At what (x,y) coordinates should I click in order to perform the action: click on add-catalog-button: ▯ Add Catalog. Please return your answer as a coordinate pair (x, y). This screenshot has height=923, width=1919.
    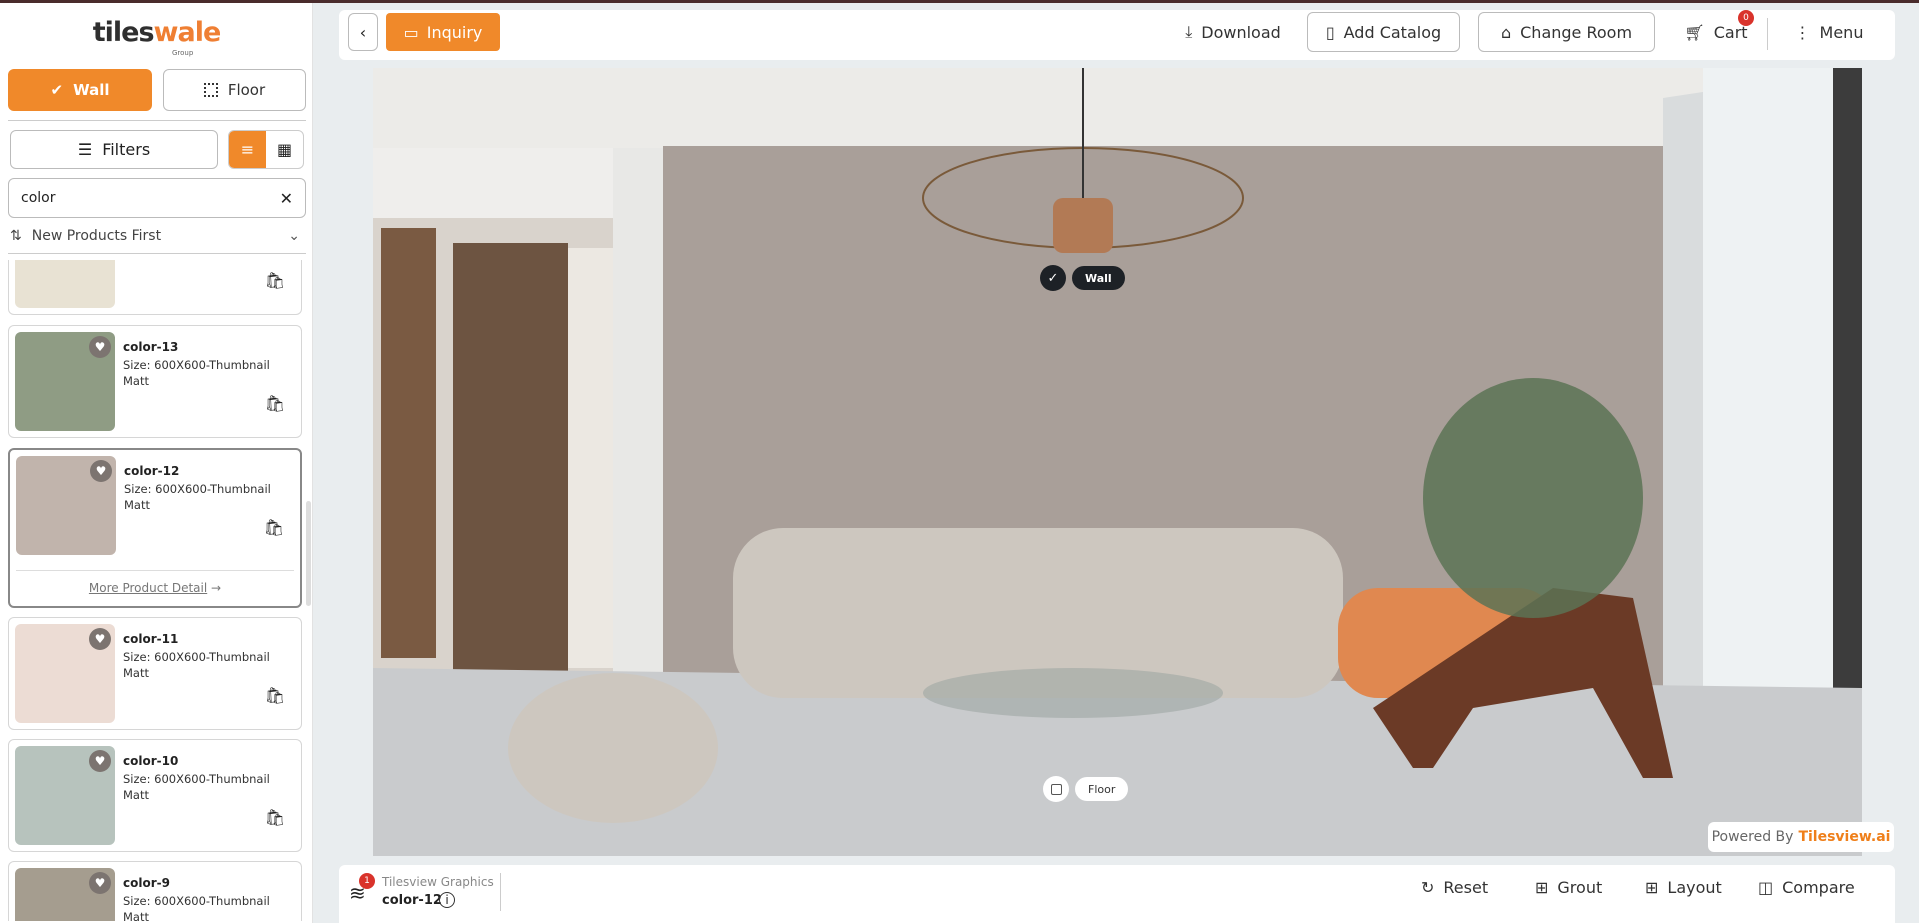
    Looking at the image, I should click on (1383, 32).